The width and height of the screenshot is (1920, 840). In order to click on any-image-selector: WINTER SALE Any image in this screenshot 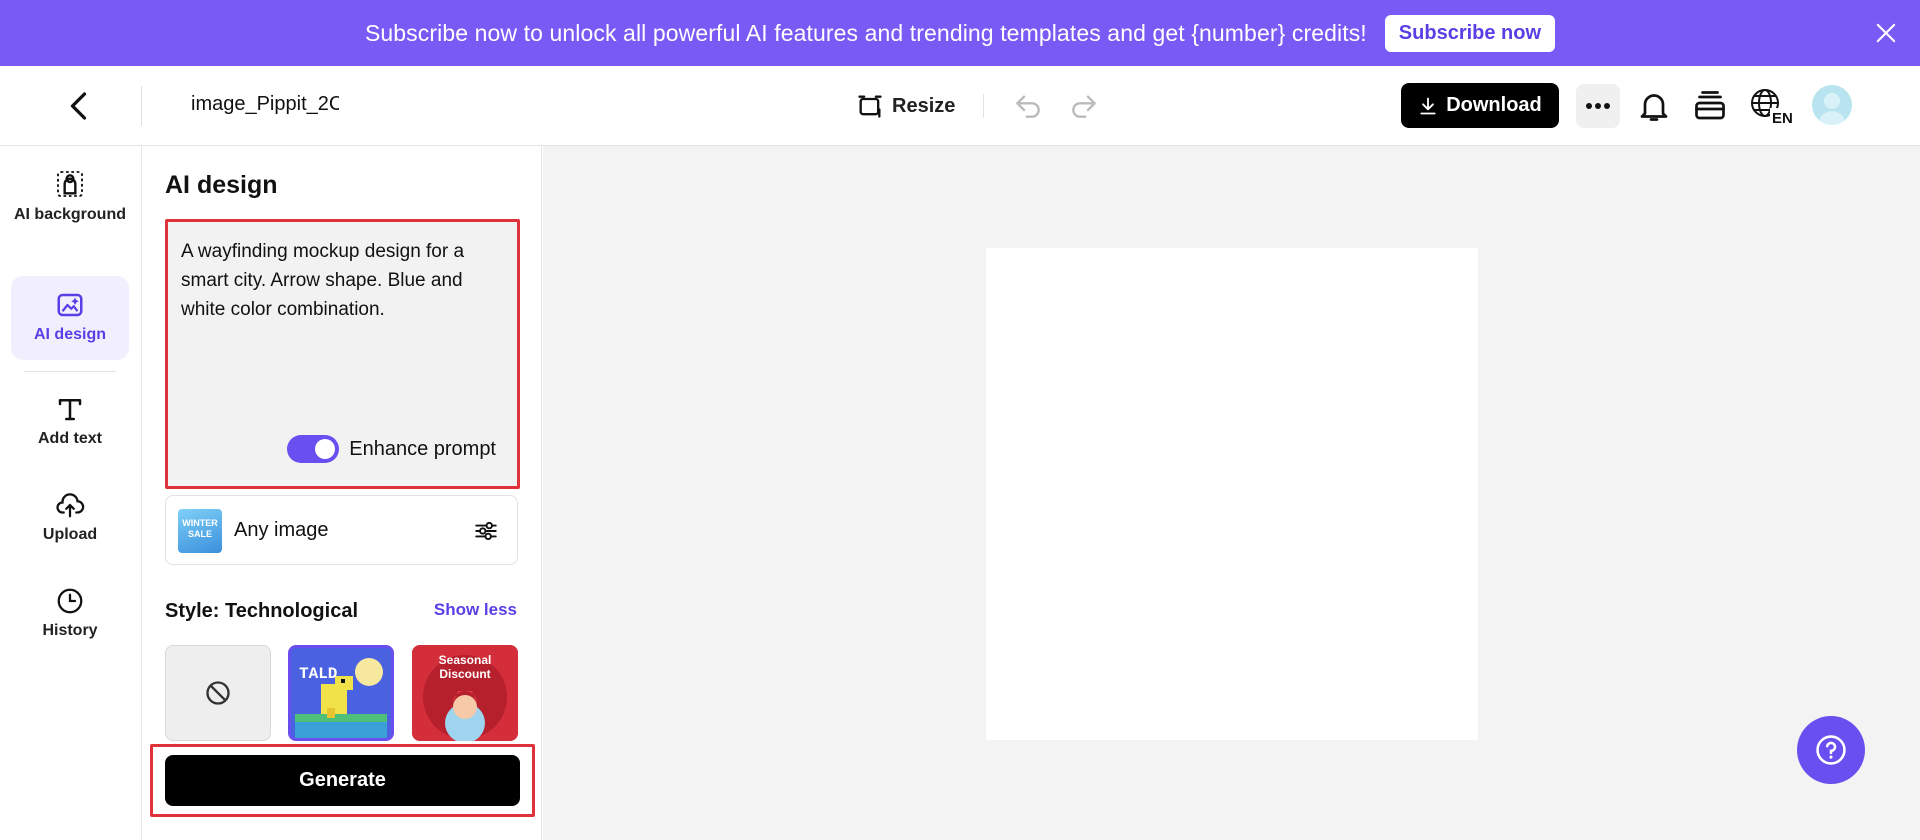, I will do `click(341, 530)`.